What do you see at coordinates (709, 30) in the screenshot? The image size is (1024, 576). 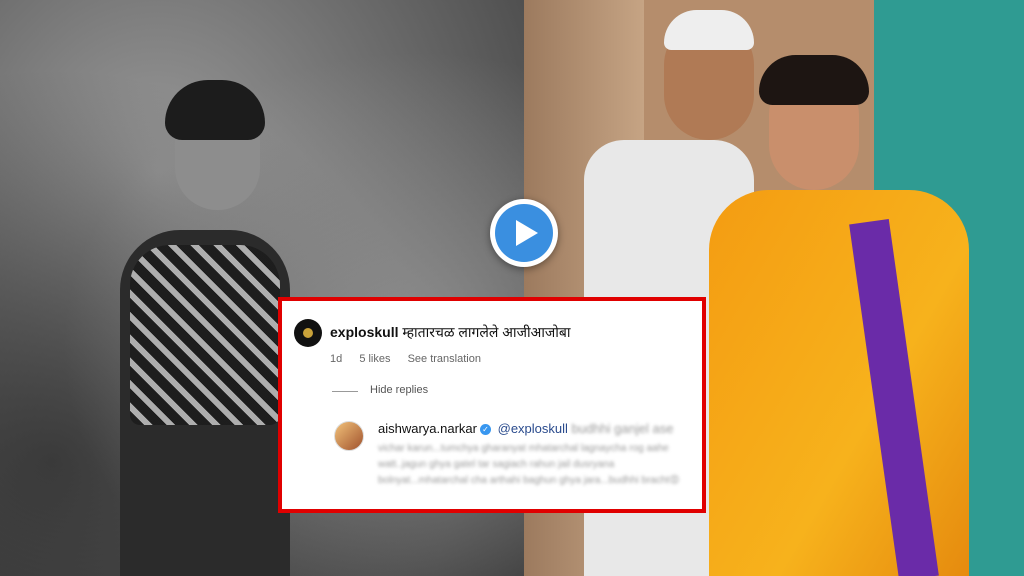 I see `man-white-hair` at bounding box center [709, 30].